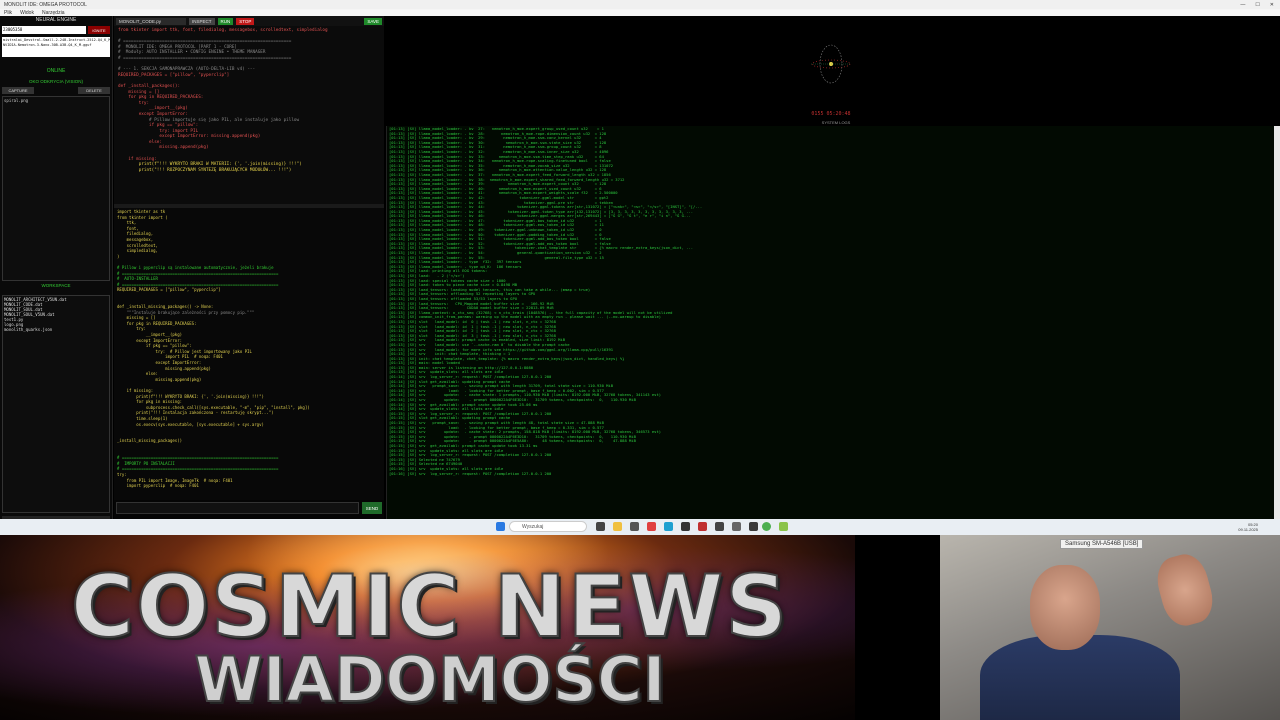 This screenshot has width=1280, height=720. Describe the element at coordinates (640, 4) in the screenshot. I see `window-titlebar: MONOLIT IDE: OMEGA PROTOCOL — ☐ ✕` at that location.